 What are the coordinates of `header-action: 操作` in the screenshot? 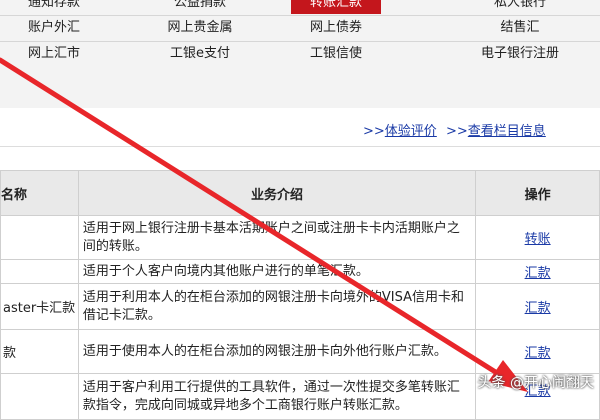 It's located at (537, 193).